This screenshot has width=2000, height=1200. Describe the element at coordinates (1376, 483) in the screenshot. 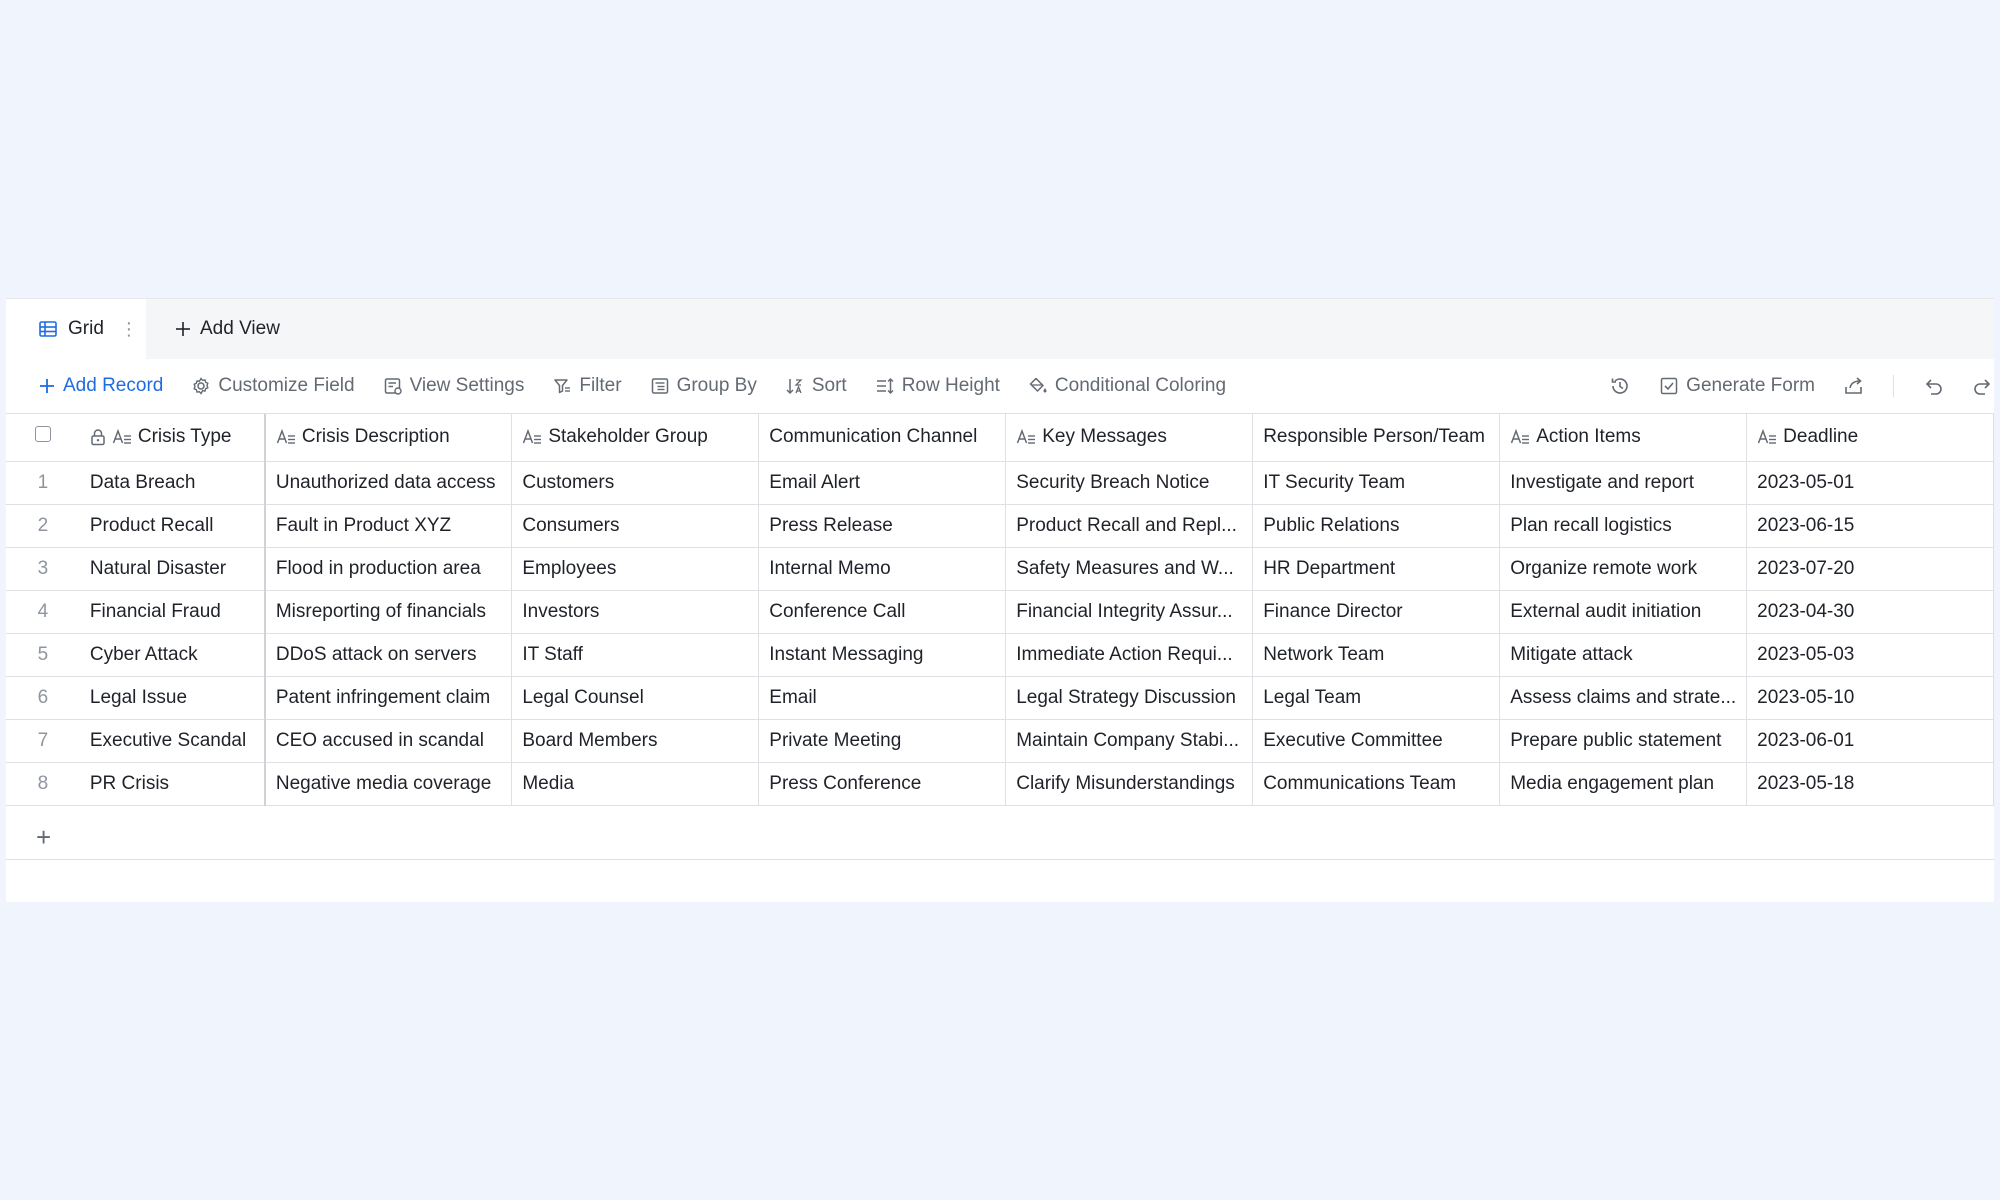

I see `table-cell: IT Security Team` at that location.